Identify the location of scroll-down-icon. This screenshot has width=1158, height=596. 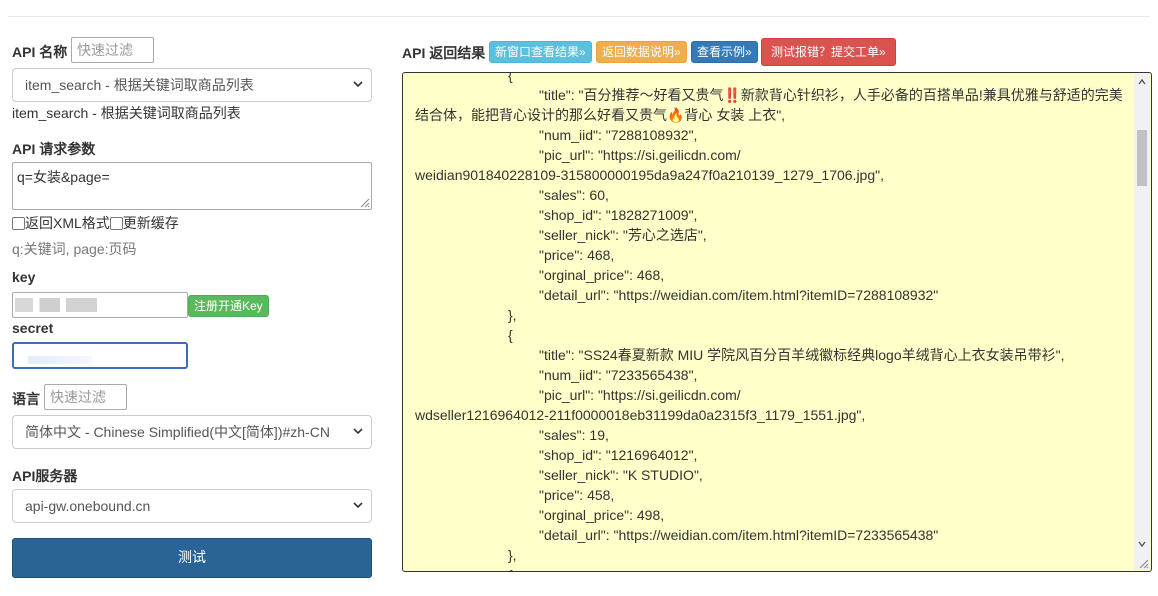
(1142, 544).